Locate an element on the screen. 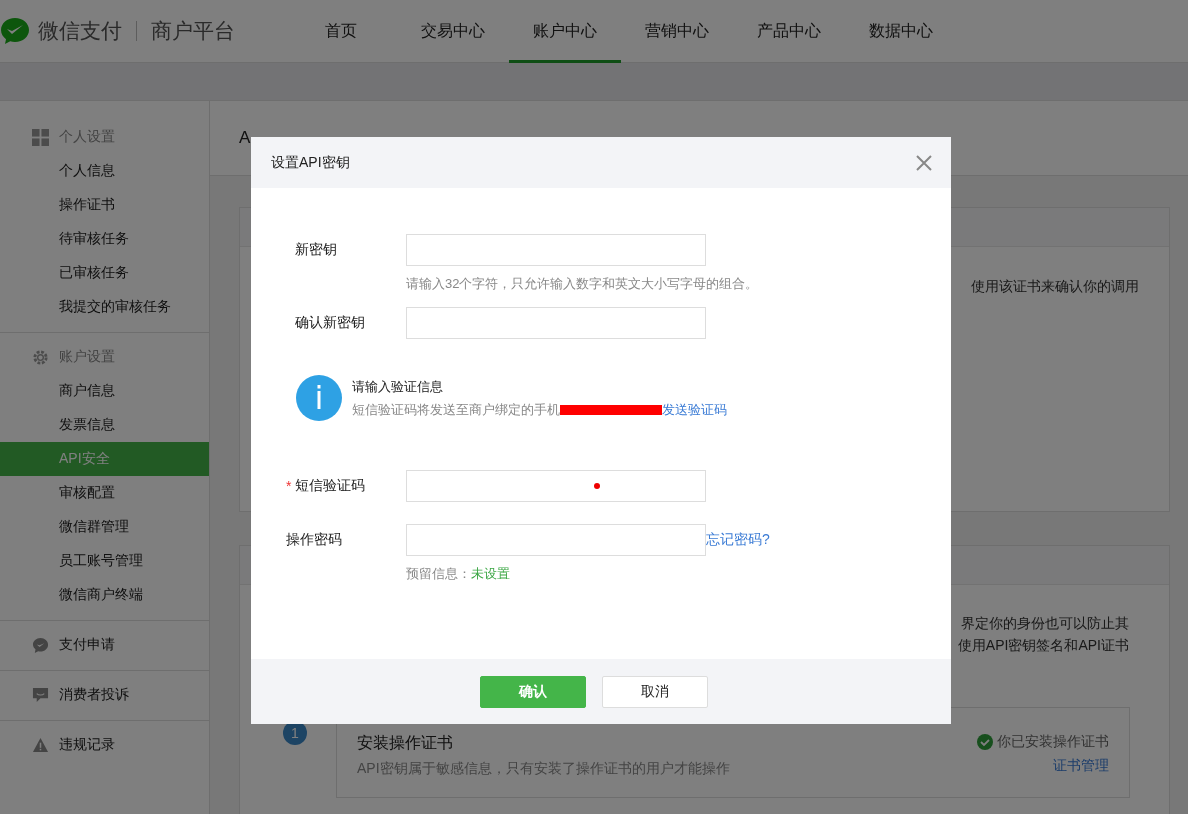 The width and height of the screenshot is (1188, 814). product-name: 商户平台 is located at coordinates (193, 31).